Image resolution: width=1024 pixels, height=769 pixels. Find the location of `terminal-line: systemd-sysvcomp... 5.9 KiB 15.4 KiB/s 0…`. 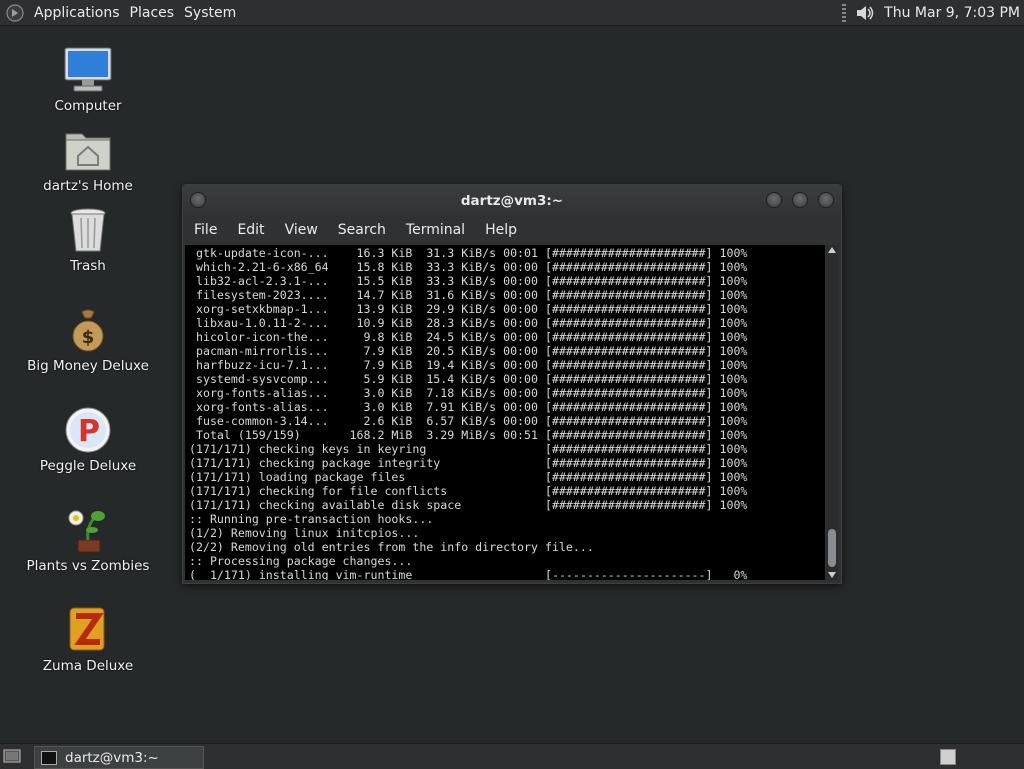

terminal-line: systemd-sysvcomp... 5.9 KiB 15.4 KiB/s 0… is located at coordinates (471, 379).